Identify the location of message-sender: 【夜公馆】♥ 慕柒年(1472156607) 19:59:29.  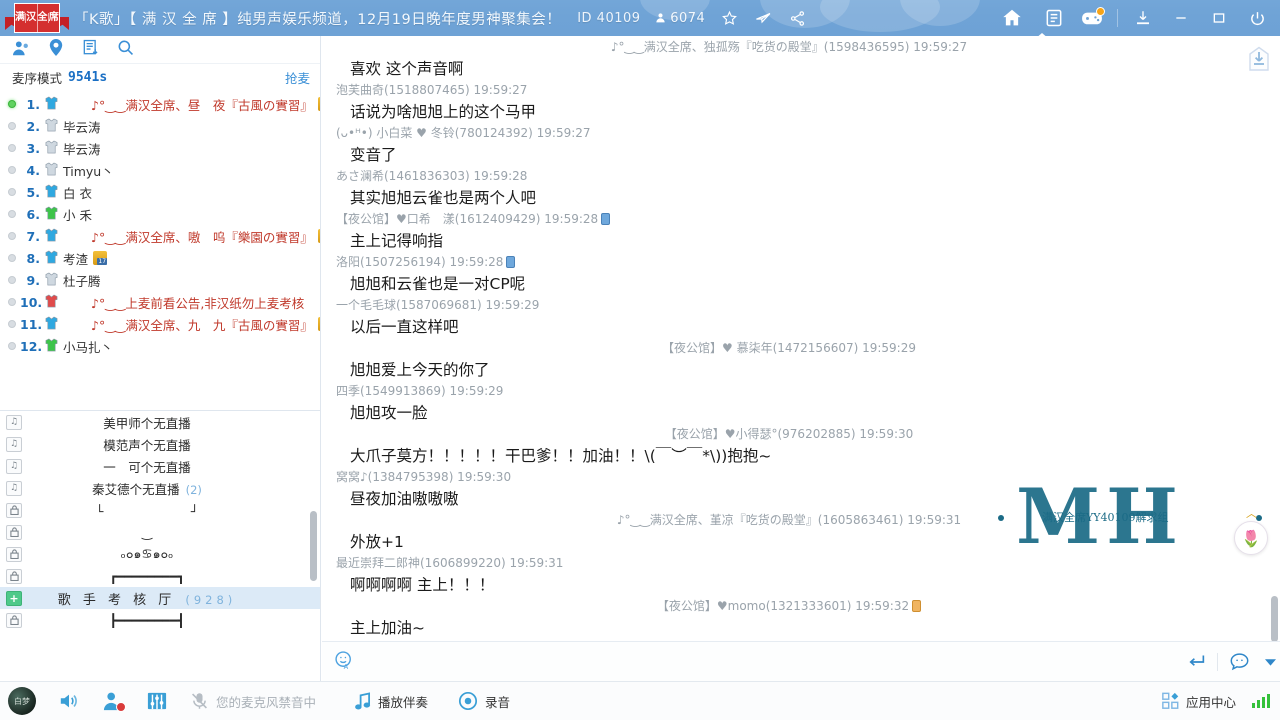
(789, 348).